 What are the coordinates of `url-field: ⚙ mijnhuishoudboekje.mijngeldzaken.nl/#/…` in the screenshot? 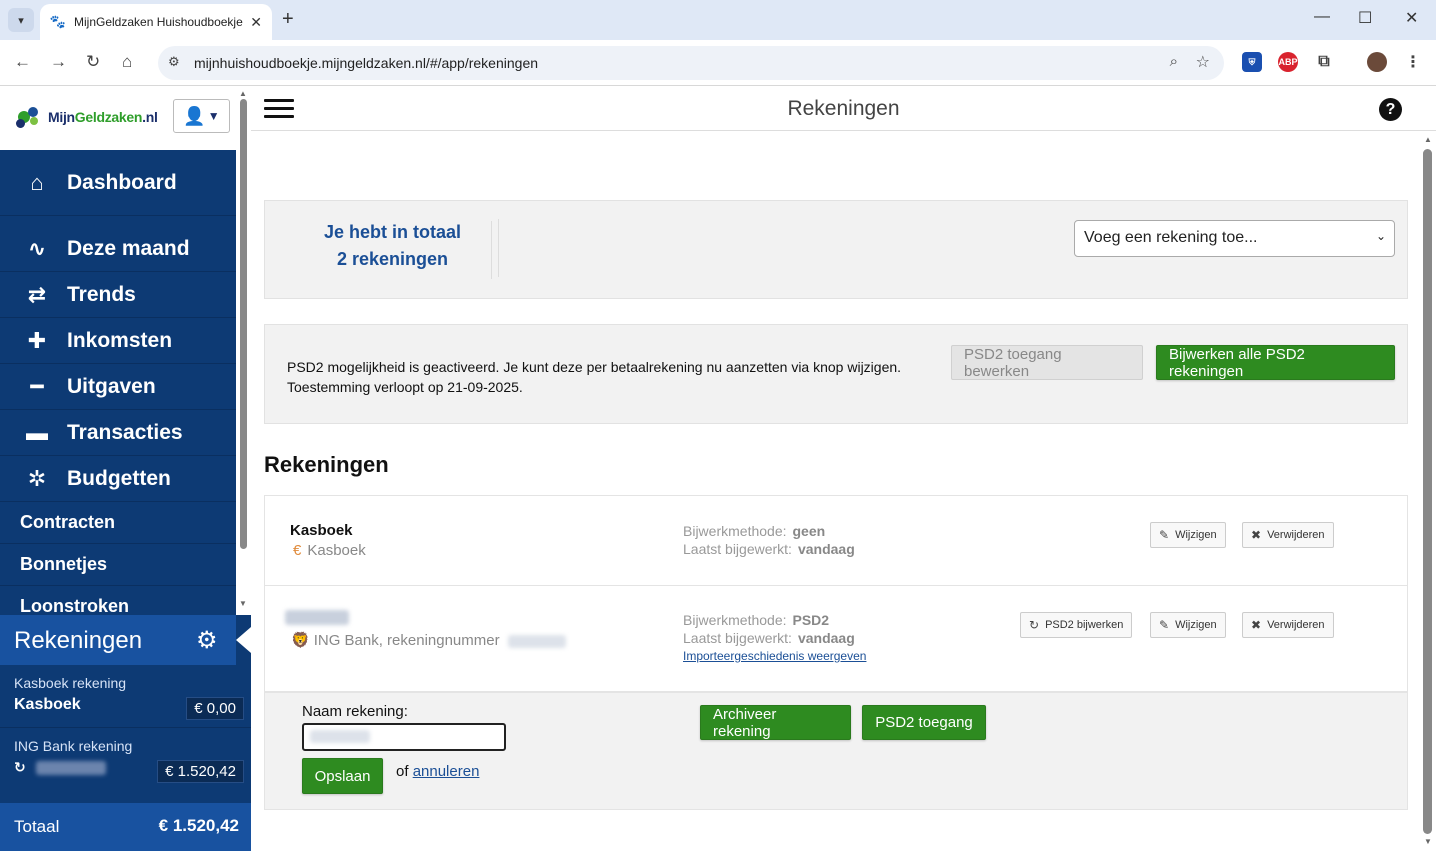 It's located at (691, 63).